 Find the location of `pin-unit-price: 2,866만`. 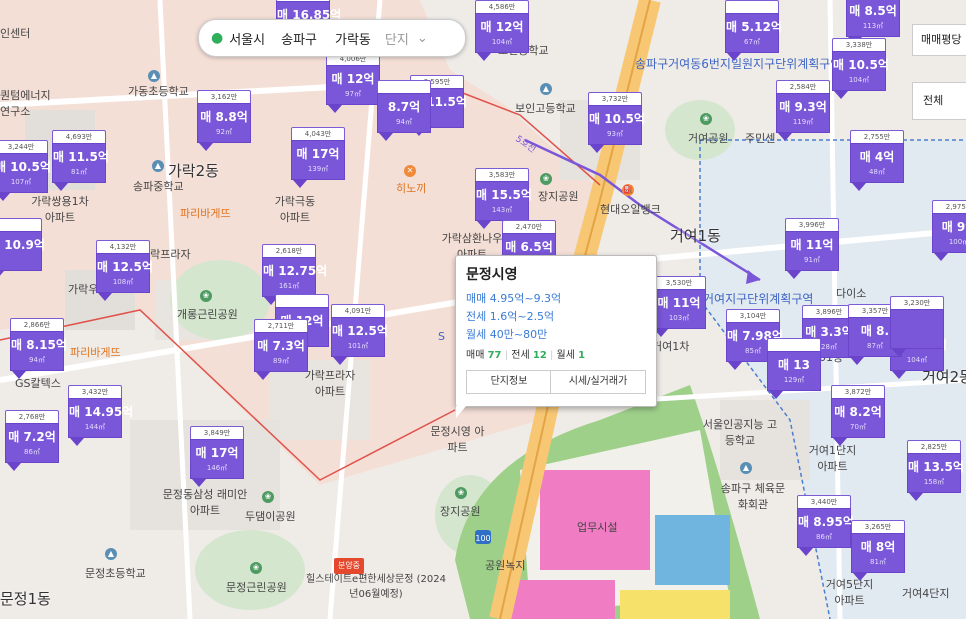

pin-unit-price: 2,866만 is located at coordinates (37, 324).